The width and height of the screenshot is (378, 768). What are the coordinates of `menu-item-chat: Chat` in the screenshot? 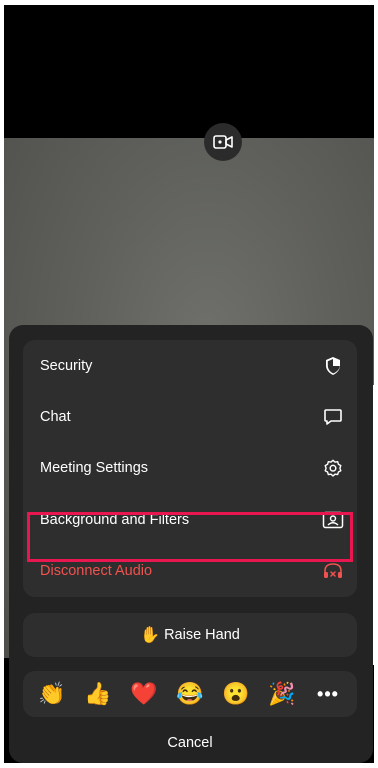 It's located at (190, 416).